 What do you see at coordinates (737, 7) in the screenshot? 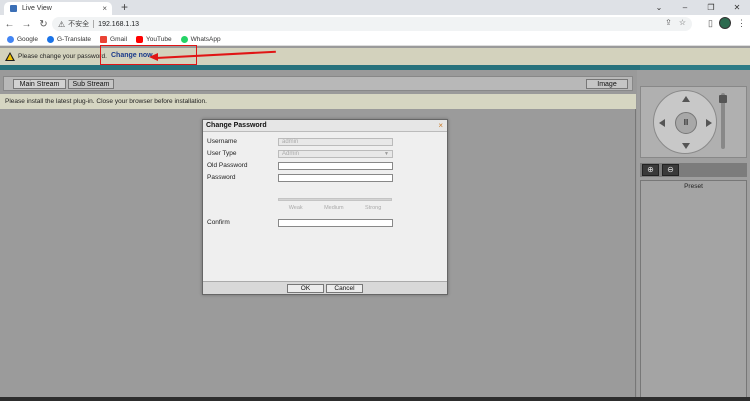
I see `close-window-button: ✕` at bounding box center [737, 7].